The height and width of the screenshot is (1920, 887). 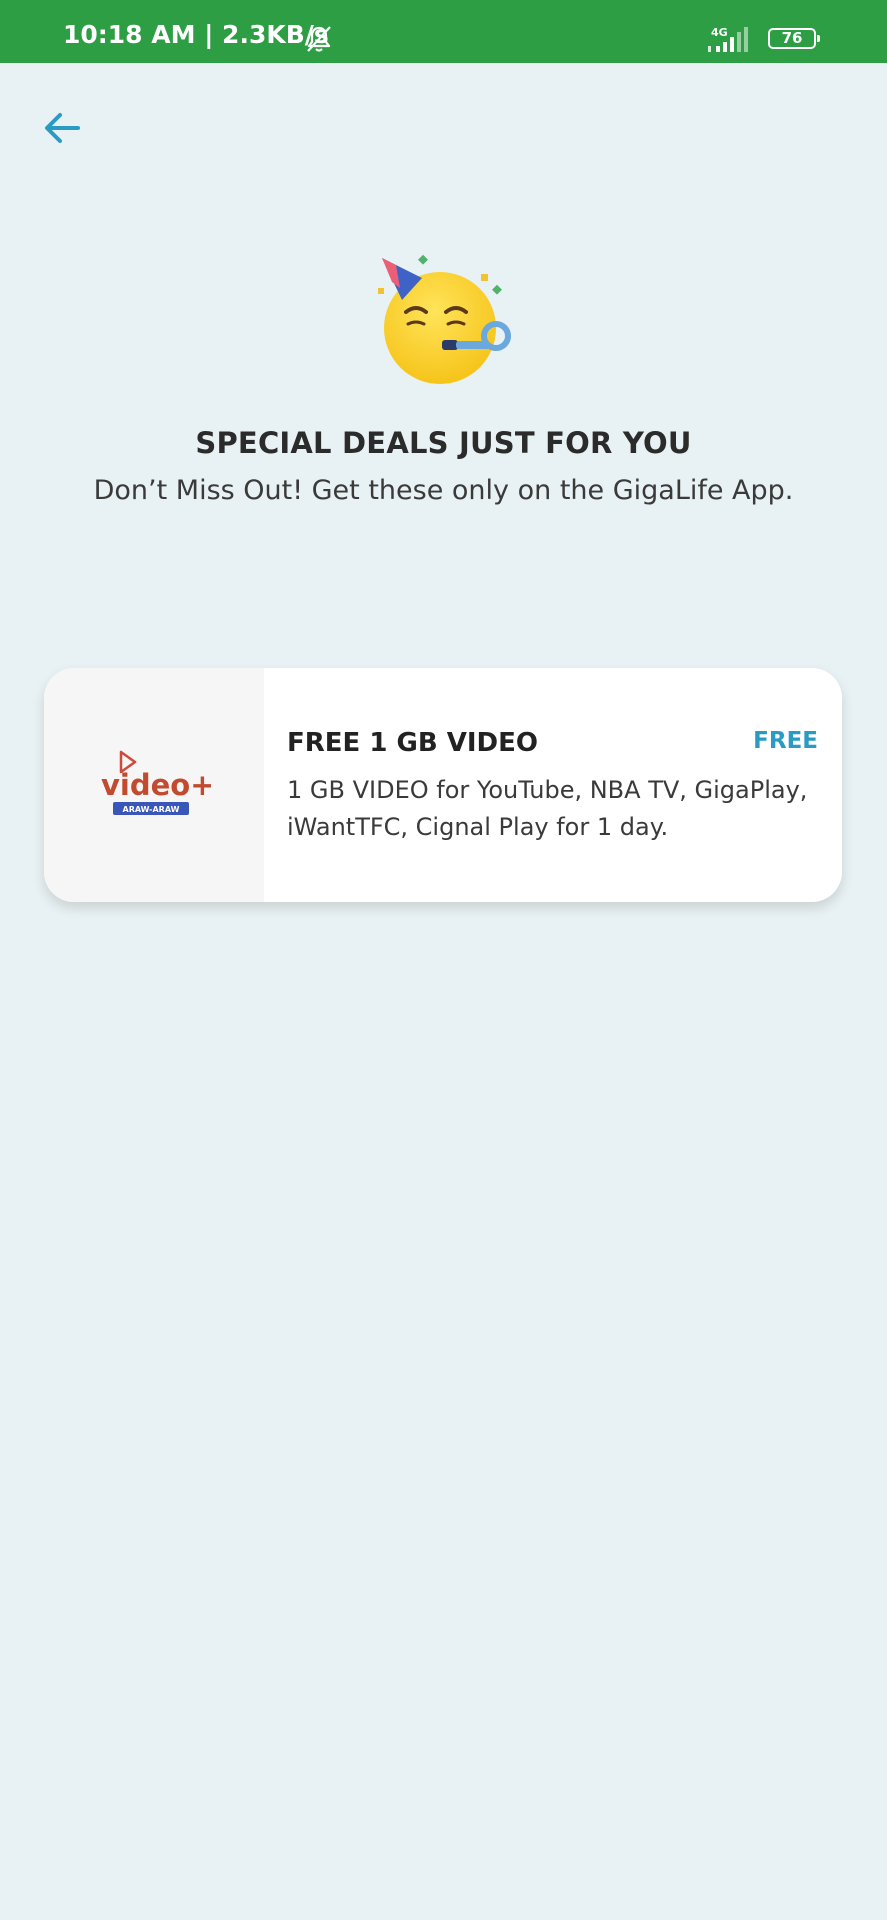 What do you see at coordinates (443, 443) in the screenshot?
I see `page-title: SPECIAL DEALS JUST FOR YOU` at bounding box center [443, 443].